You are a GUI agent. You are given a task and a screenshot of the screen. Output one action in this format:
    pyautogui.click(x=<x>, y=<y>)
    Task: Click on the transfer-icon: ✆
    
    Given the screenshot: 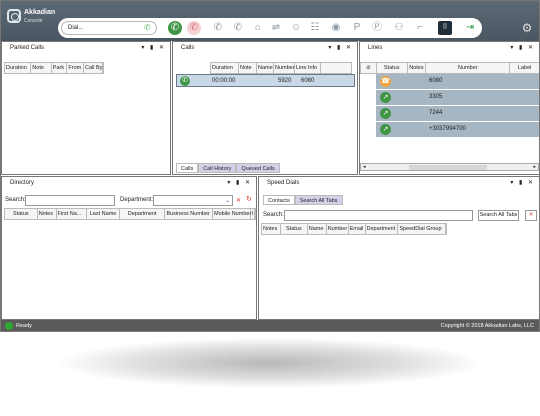 What is the action you would take?
    pyautogui.click(x=218, y=28)
    